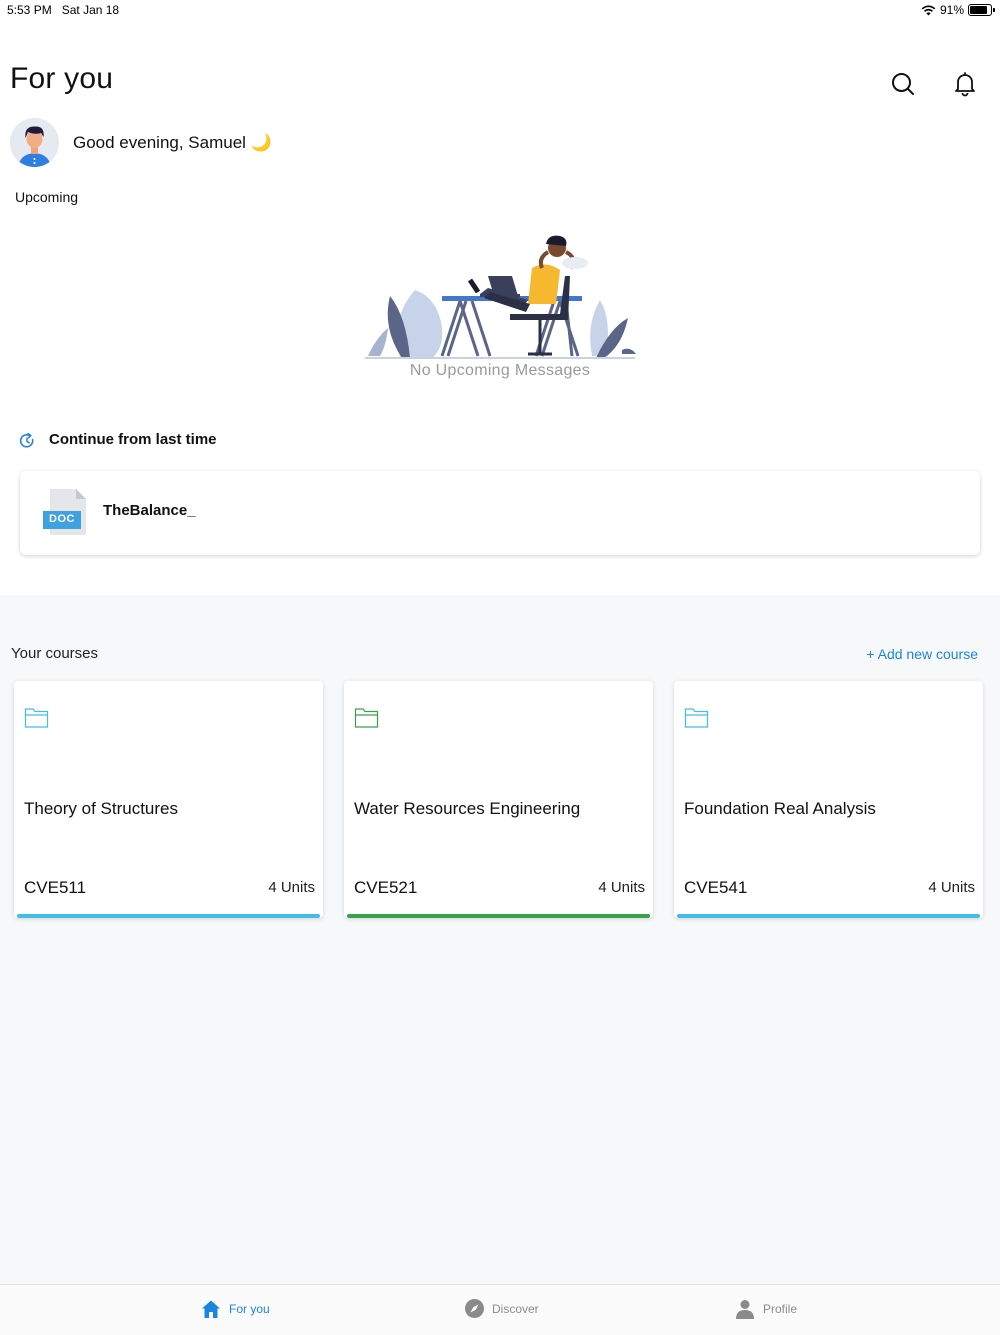  I want to click on status-indicators: 91%, so click(958, 10).